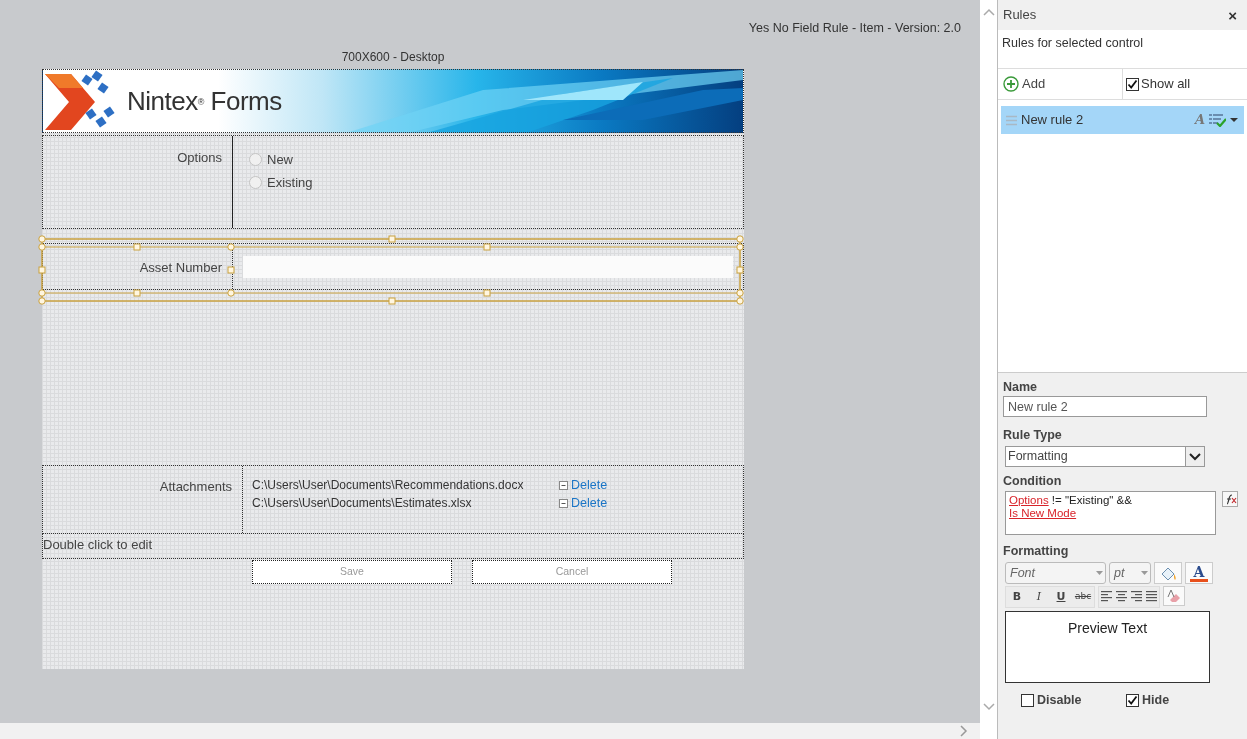 Image resolution: width=1247 pixels, height=739 pixels. Describe the element at coordinates (393, 57) in the screenshot. I see `layout-label: 700X600 - Desktop` at that location.